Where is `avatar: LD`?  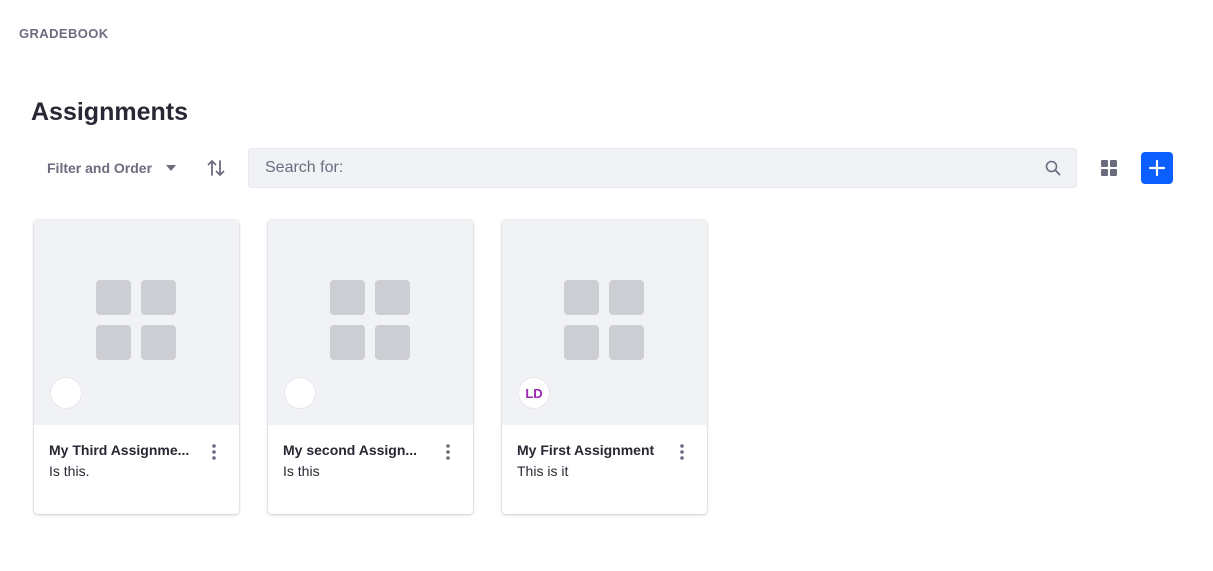
avatar: LD is located at coordinates (534, 393).